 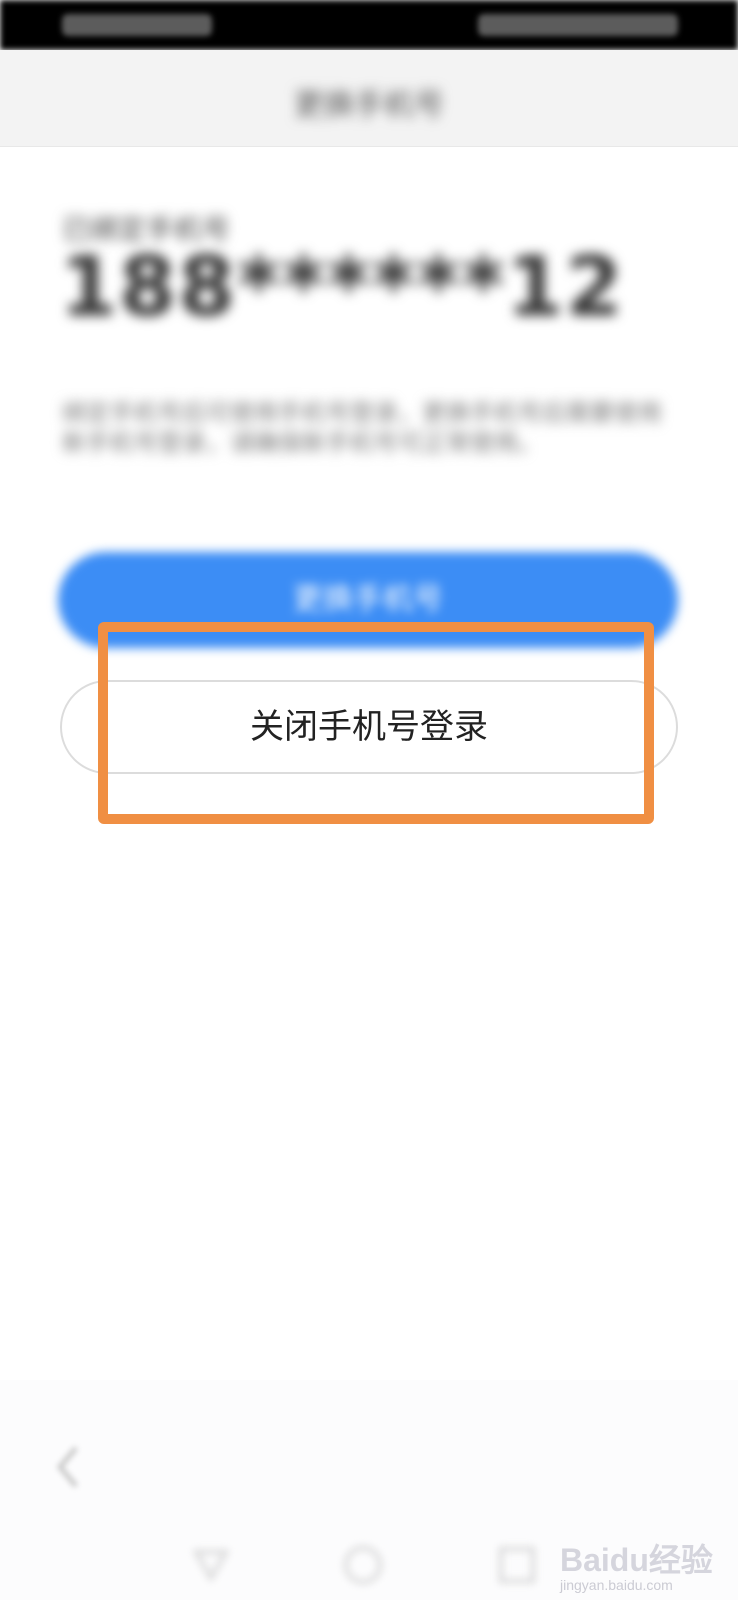 I want to click on close-phone-login-button: 关闭手机号登录, so click(x=369, y=727).